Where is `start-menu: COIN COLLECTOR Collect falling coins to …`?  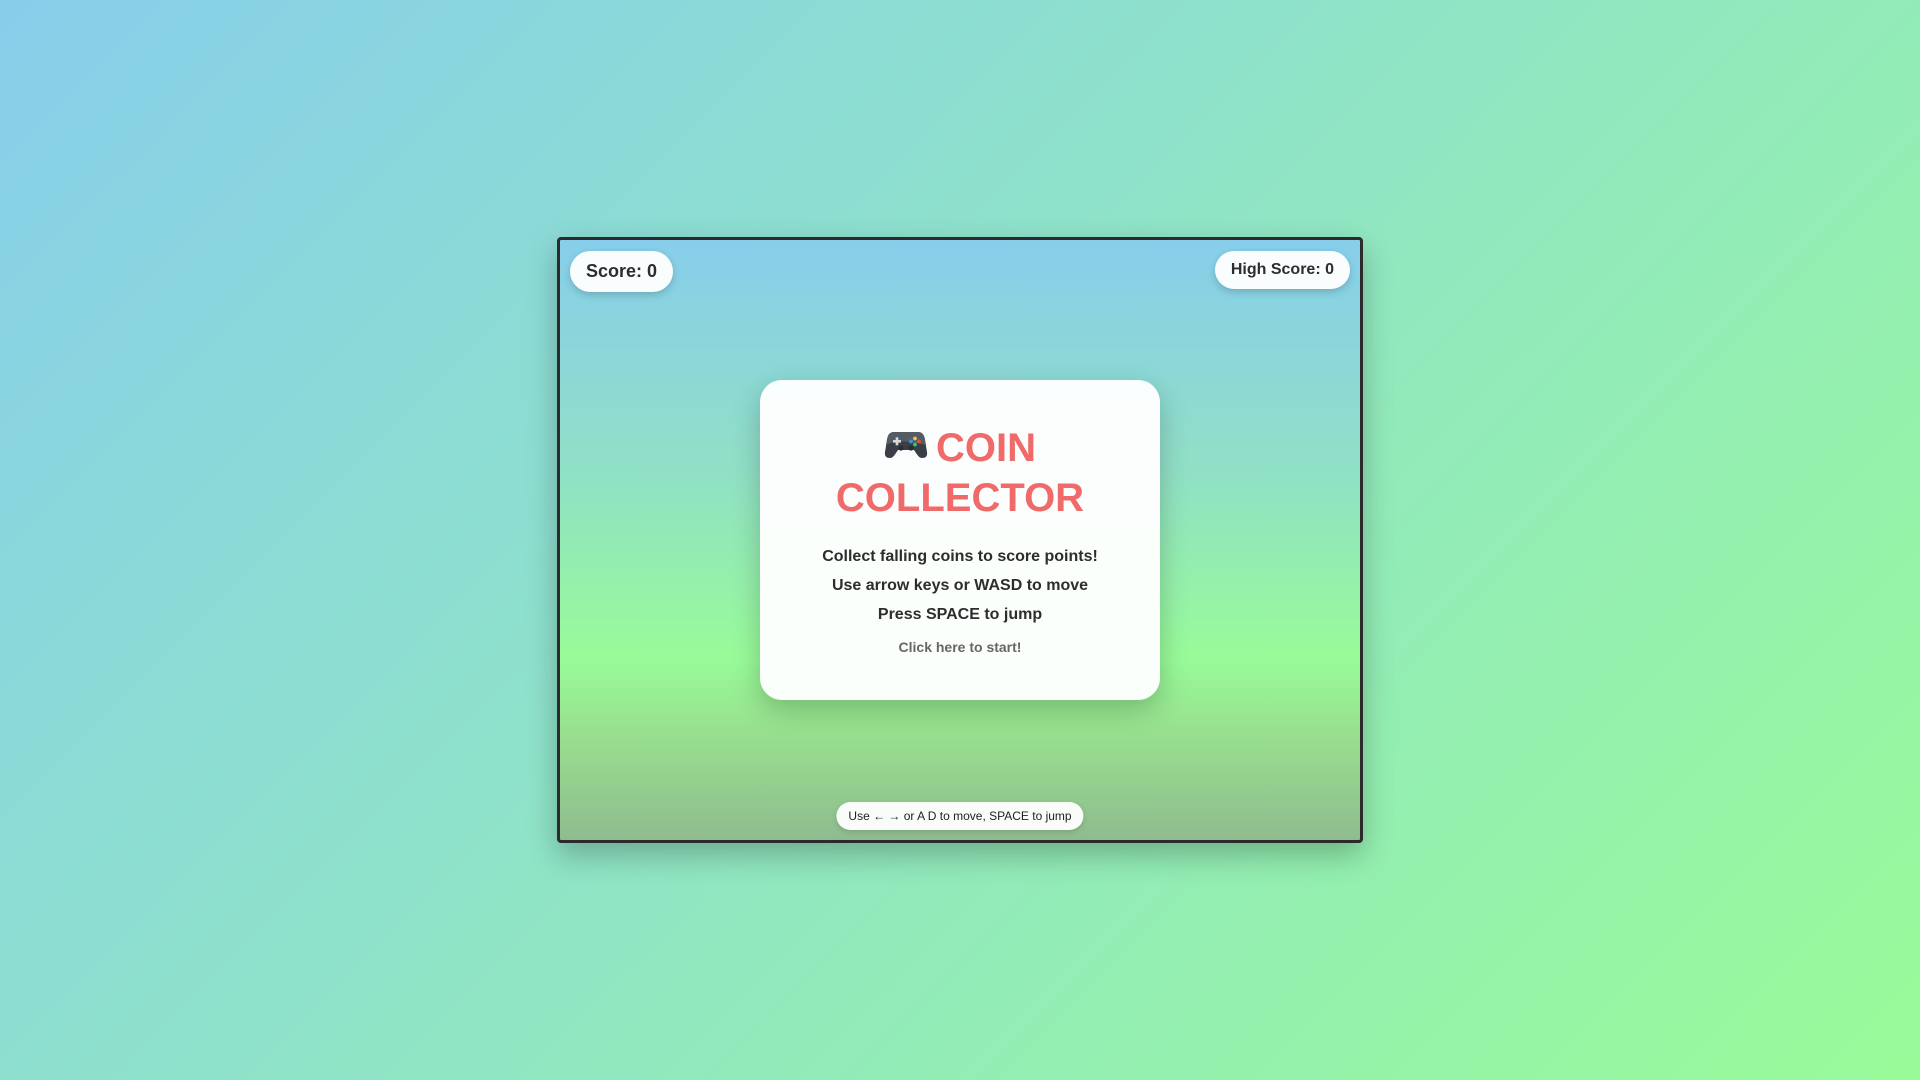
start-menu: COIN COLLECTOR Collect falling coins to … is located at coordinates (960, 540).